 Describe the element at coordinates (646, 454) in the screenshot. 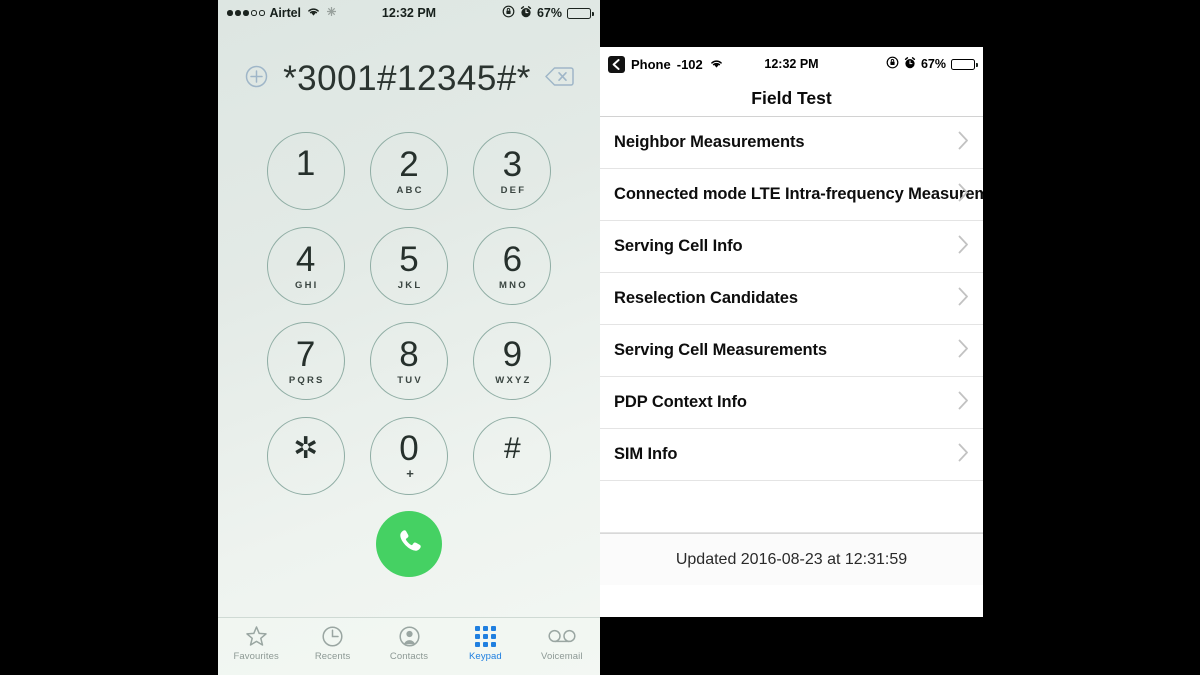

I see `list-item-label: SIM Info` at that location.